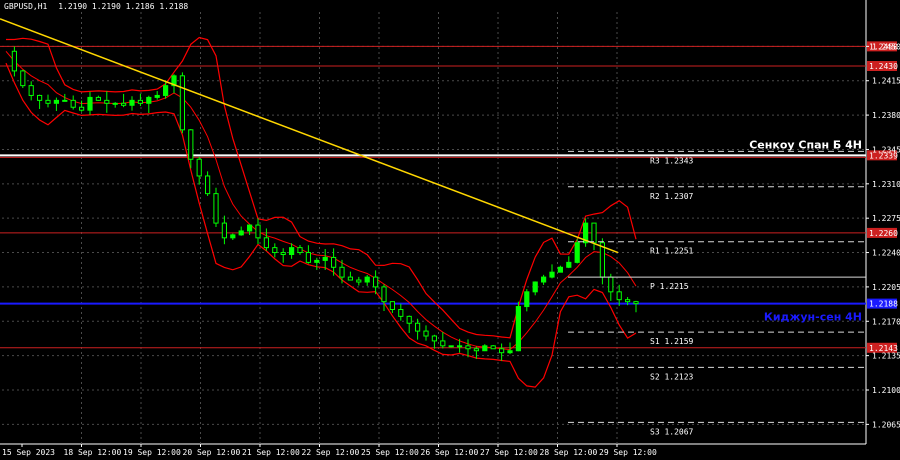 The height and width of the screenshot is (460, 900). What do you see at coordinates (212, 452) in the screenshot?
I see `x-tick-label: 20 Sep 12:00` at bounding box center [212, 452].